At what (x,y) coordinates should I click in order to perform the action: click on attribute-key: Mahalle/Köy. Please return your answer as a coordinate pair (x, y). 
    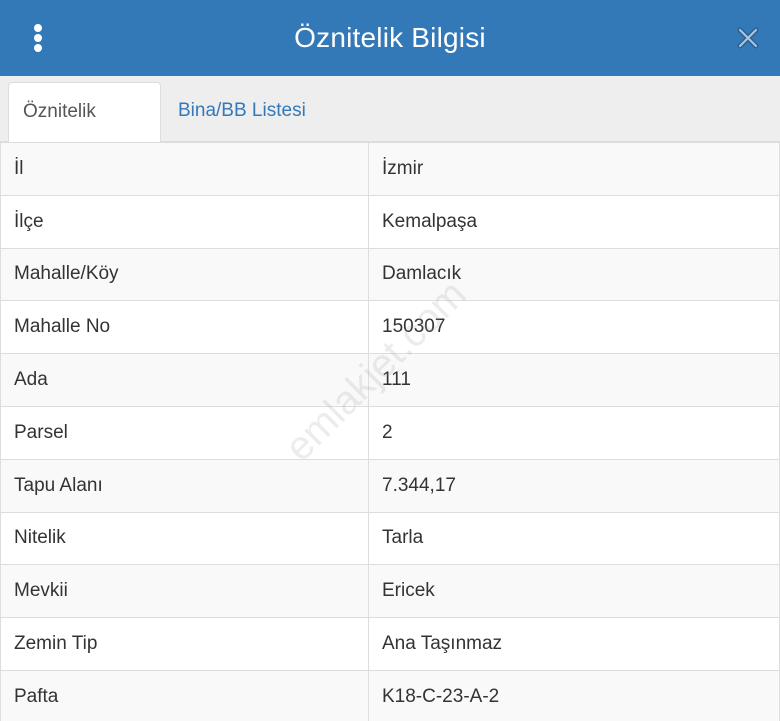
    Looking at the image, I should click on (184, 274).